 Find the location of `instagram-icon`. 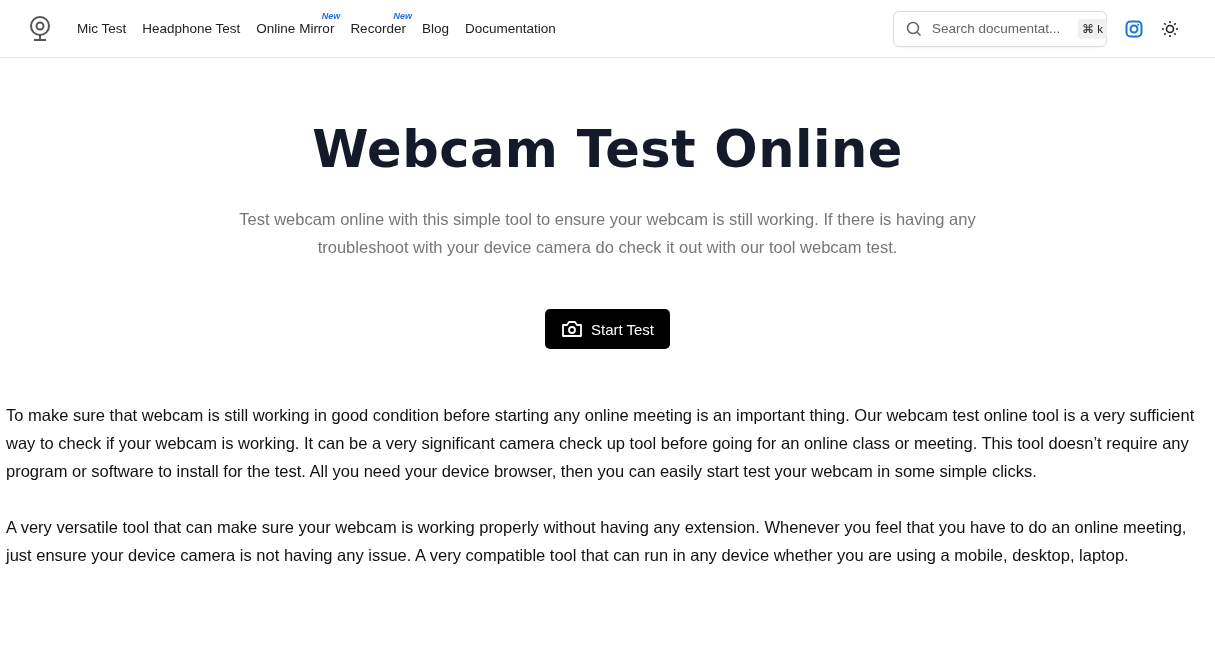

instagram-icon is located at coordinates (1134, 28).